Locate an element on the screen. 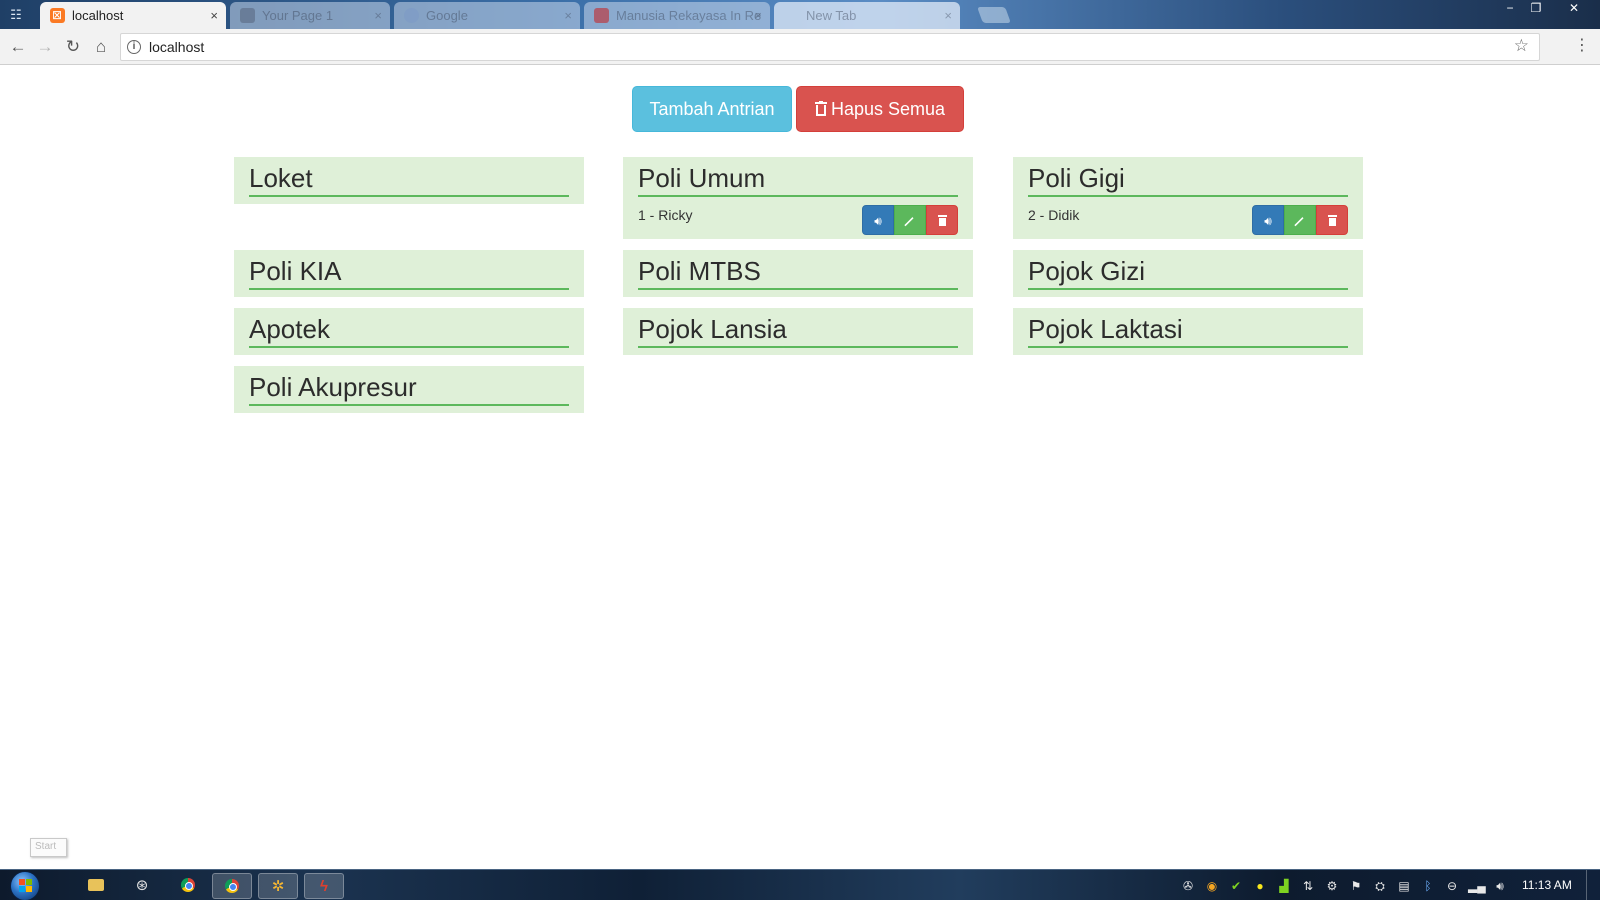 The height and width of the screenshot is (900, 1600). service-title: Poli KIA is located at coordinates (409, 273).